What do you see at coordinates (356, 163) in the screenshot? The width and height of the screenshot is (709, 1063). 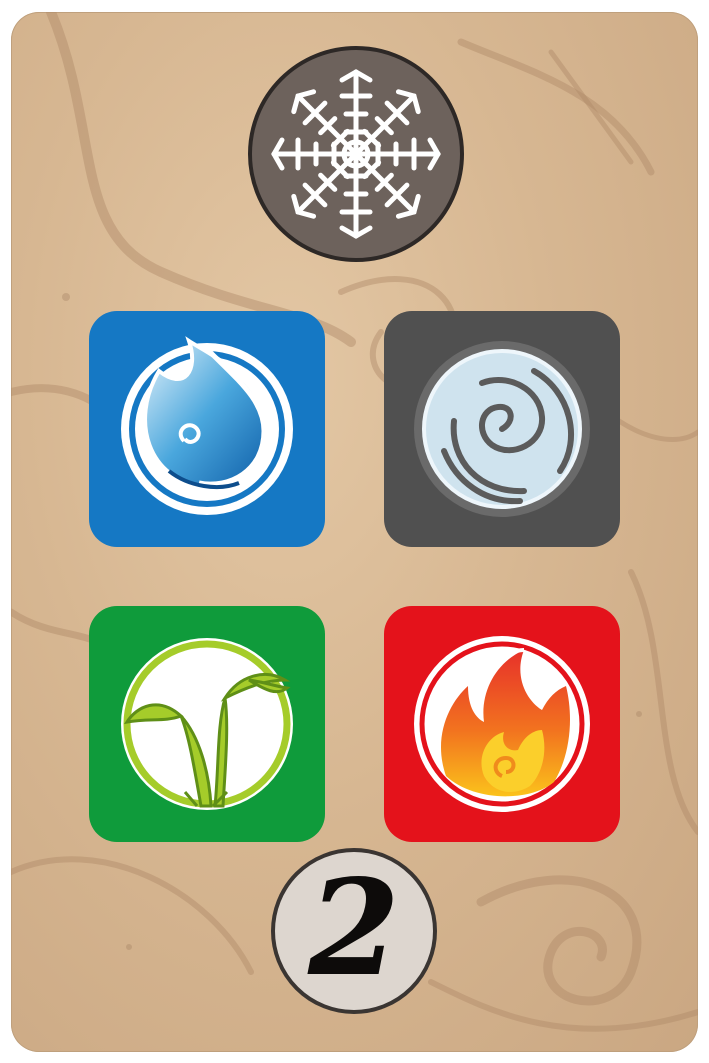 I see `aegishjalmur-rune-icon` at bounding box center [356, 163].